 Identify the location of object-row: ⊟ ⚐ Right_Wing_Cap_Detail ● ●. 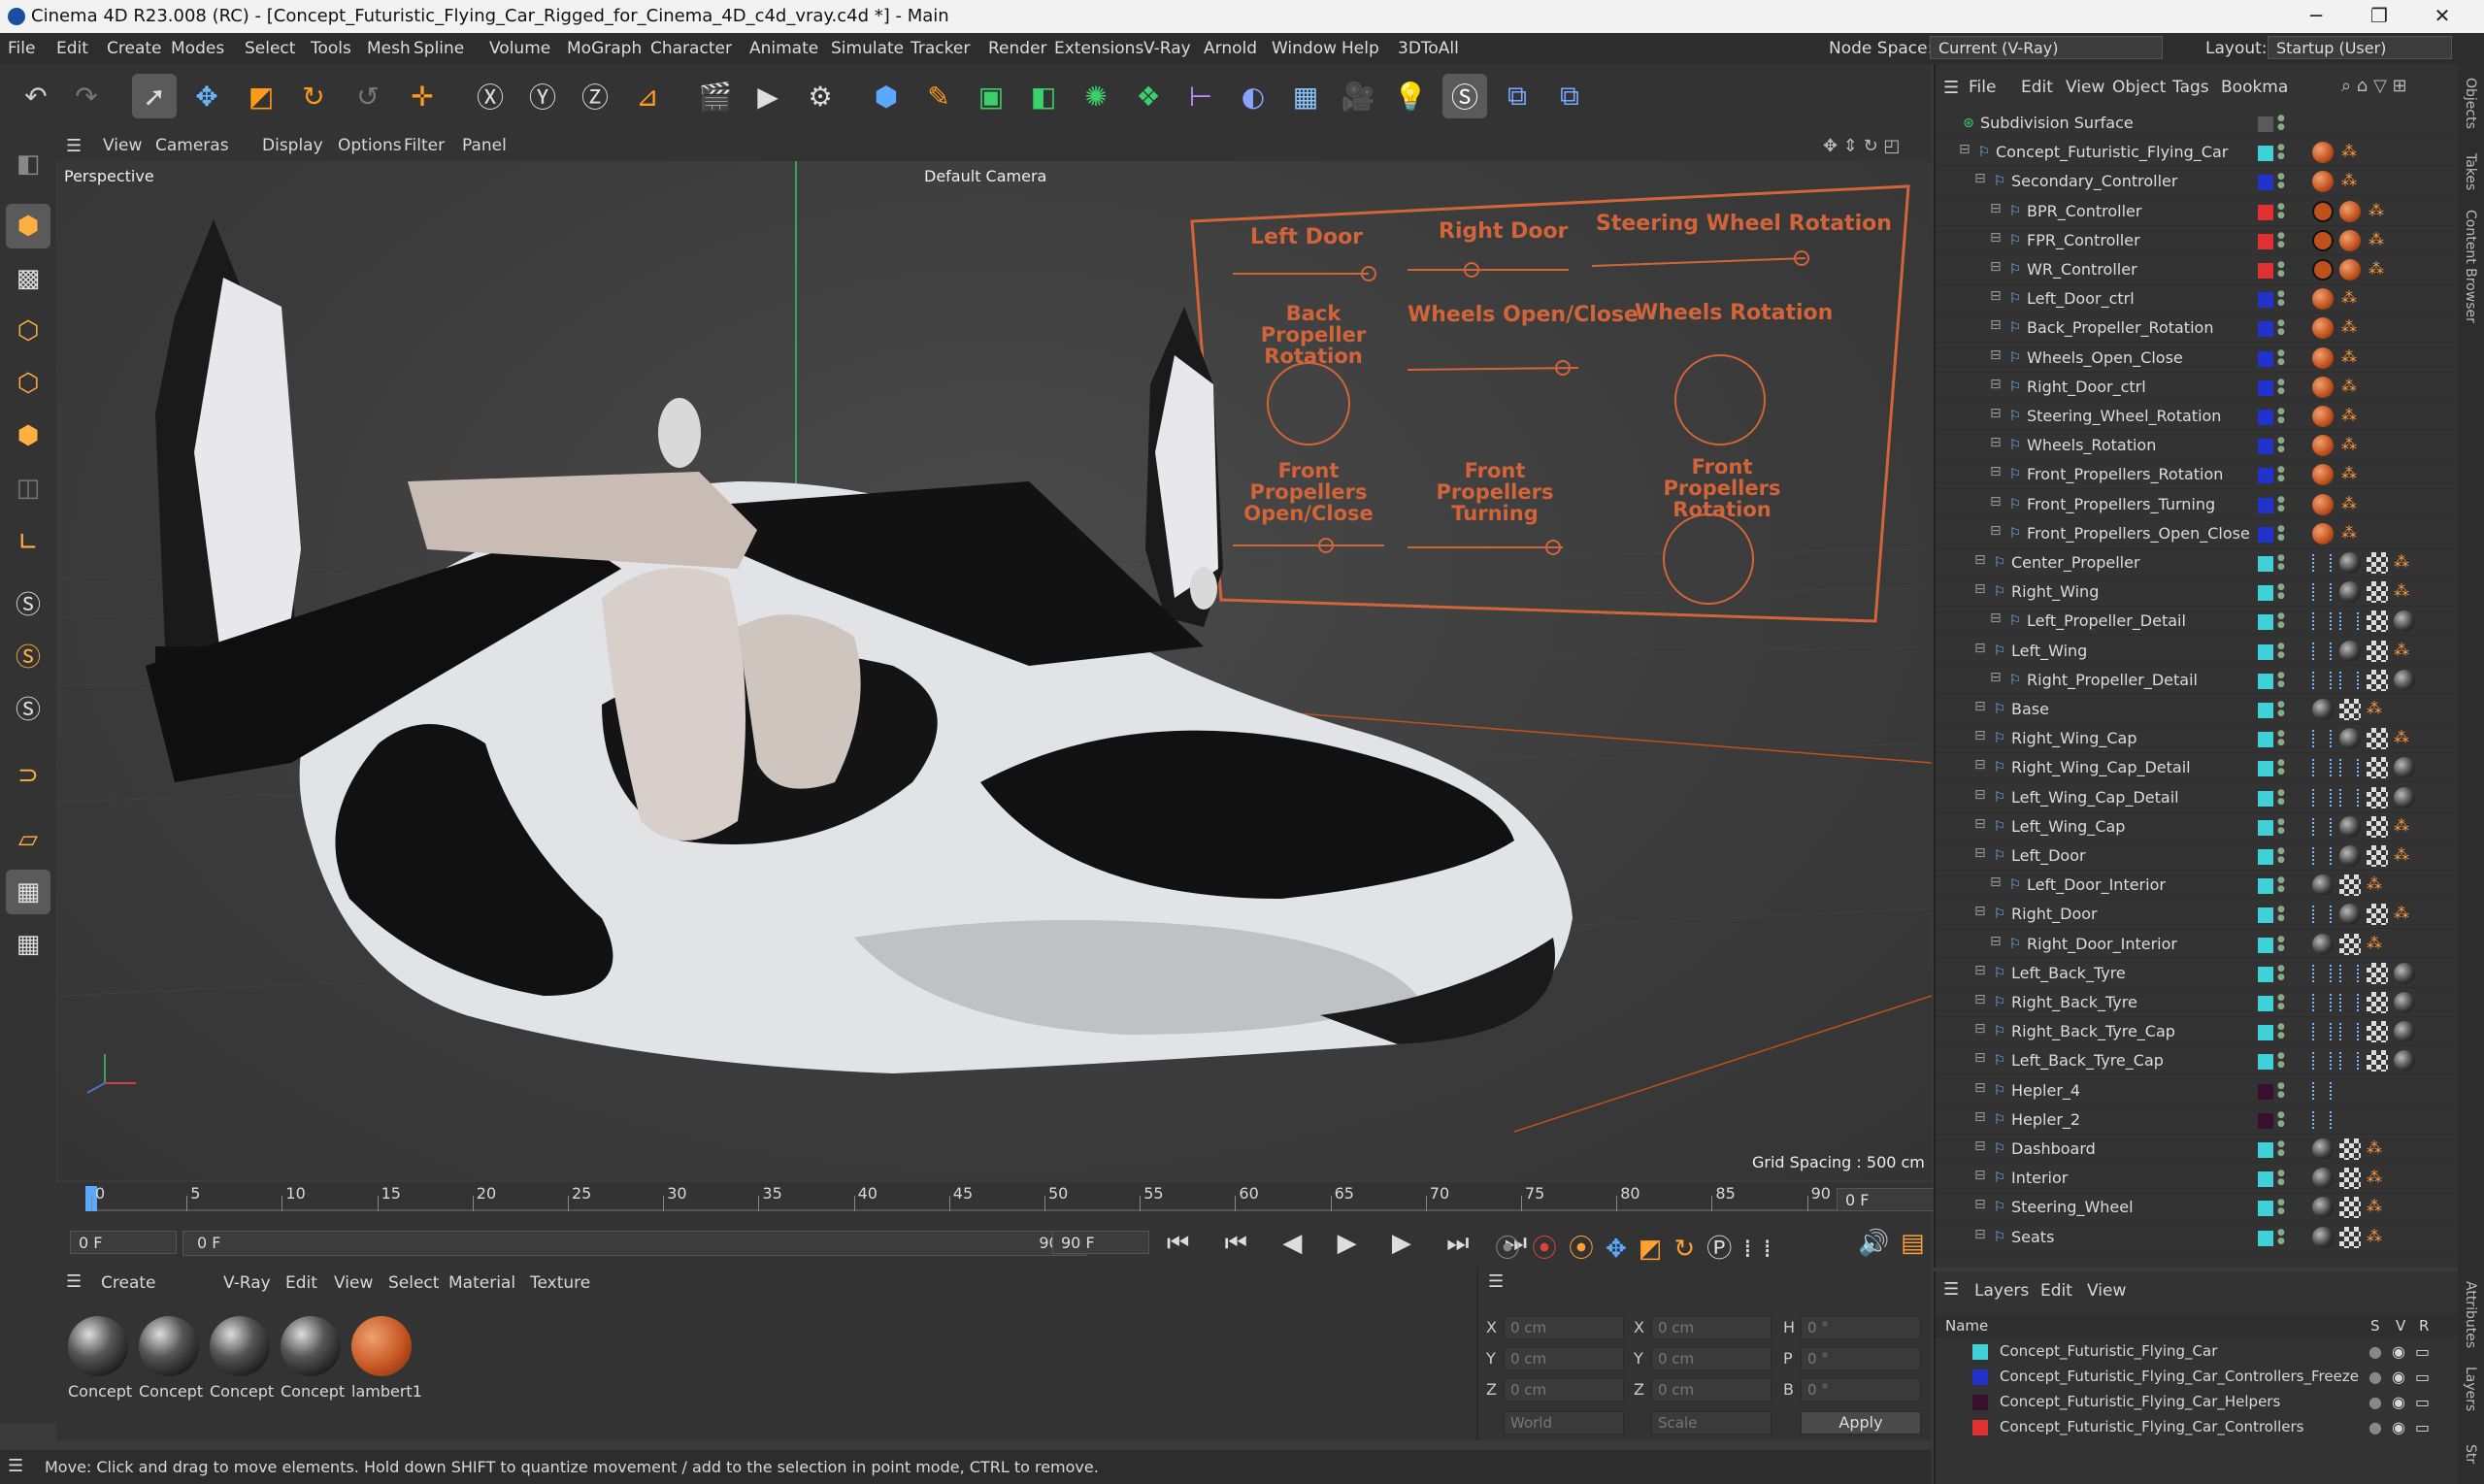
(2198, 768).